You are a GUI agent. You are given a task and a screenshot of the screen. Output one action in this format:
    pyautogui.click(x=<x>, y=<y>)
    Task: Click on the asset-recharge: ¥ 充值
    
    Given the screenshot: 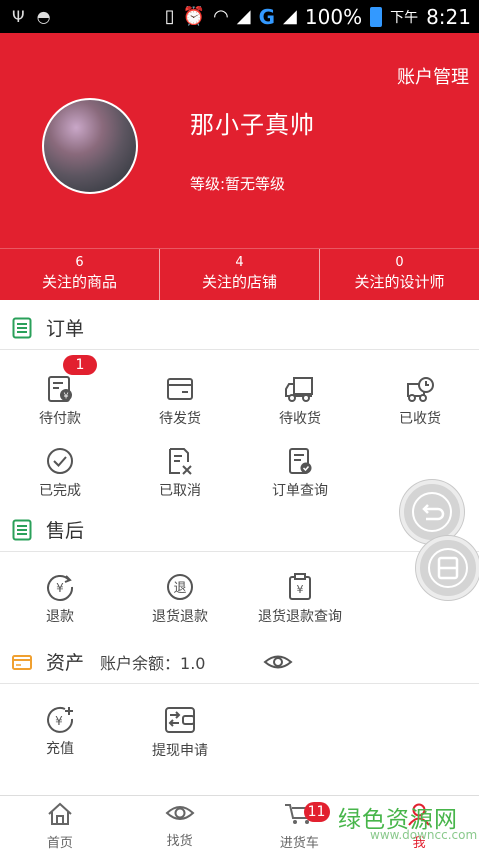 What is the action you would take?
    pyautogui.click(x=60, y=731)
    